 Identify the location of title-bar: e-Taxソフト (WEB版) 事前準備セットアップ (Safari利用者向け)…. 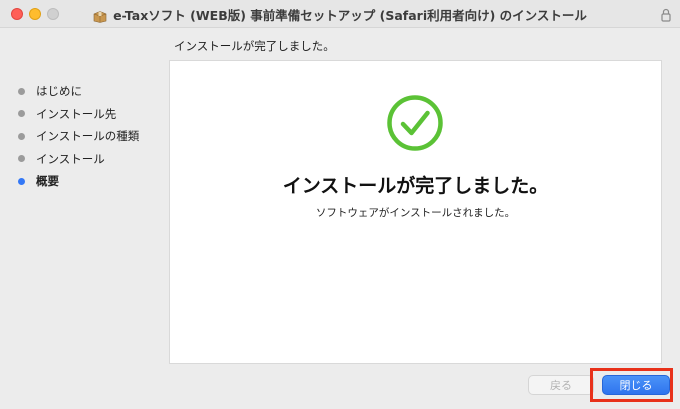
(340, 14).